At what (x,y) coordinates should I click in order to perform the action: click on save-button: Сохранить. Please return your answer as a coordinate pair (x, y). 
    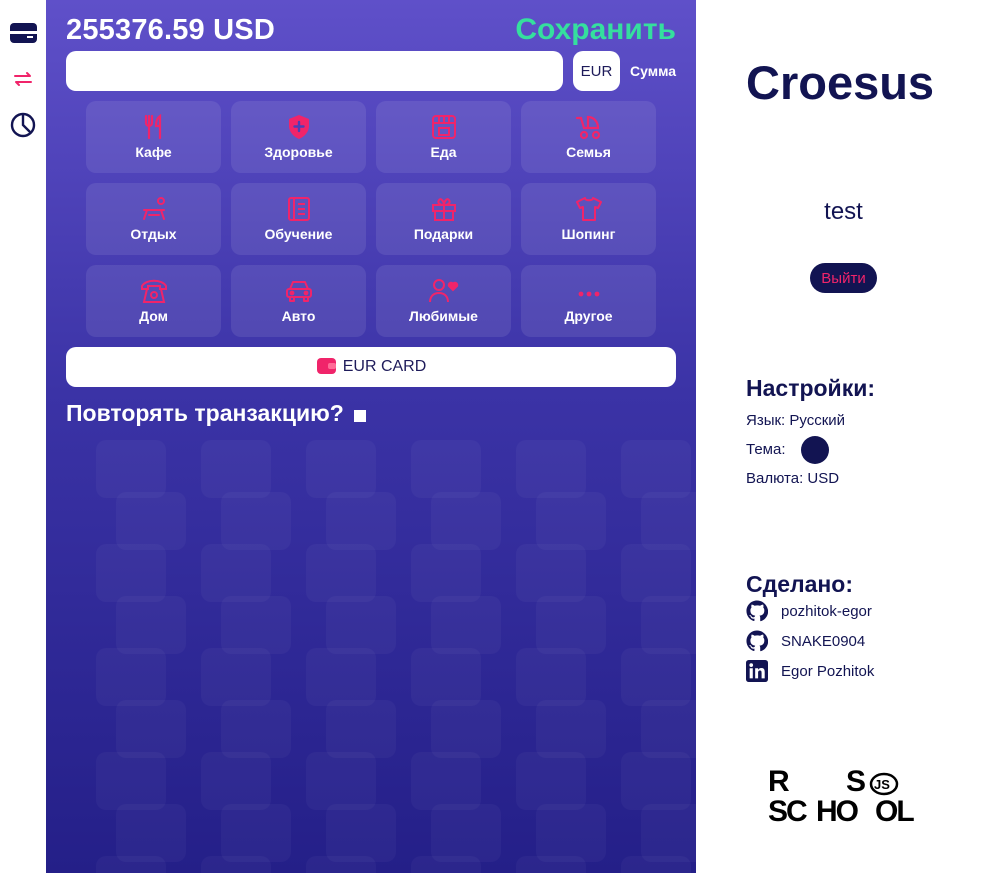
    Looking at the image, I should click on (595, 30).